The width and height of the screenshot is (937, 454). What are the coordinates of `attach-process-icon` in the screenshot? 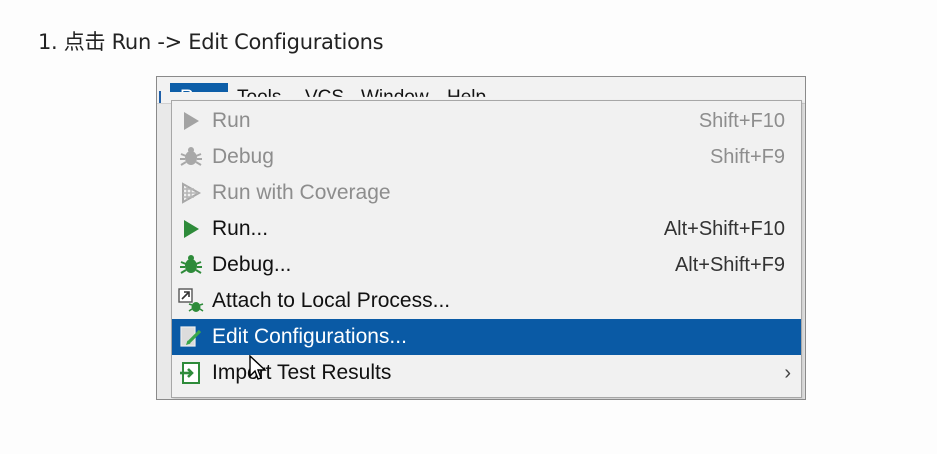 It's located at (191, 301).